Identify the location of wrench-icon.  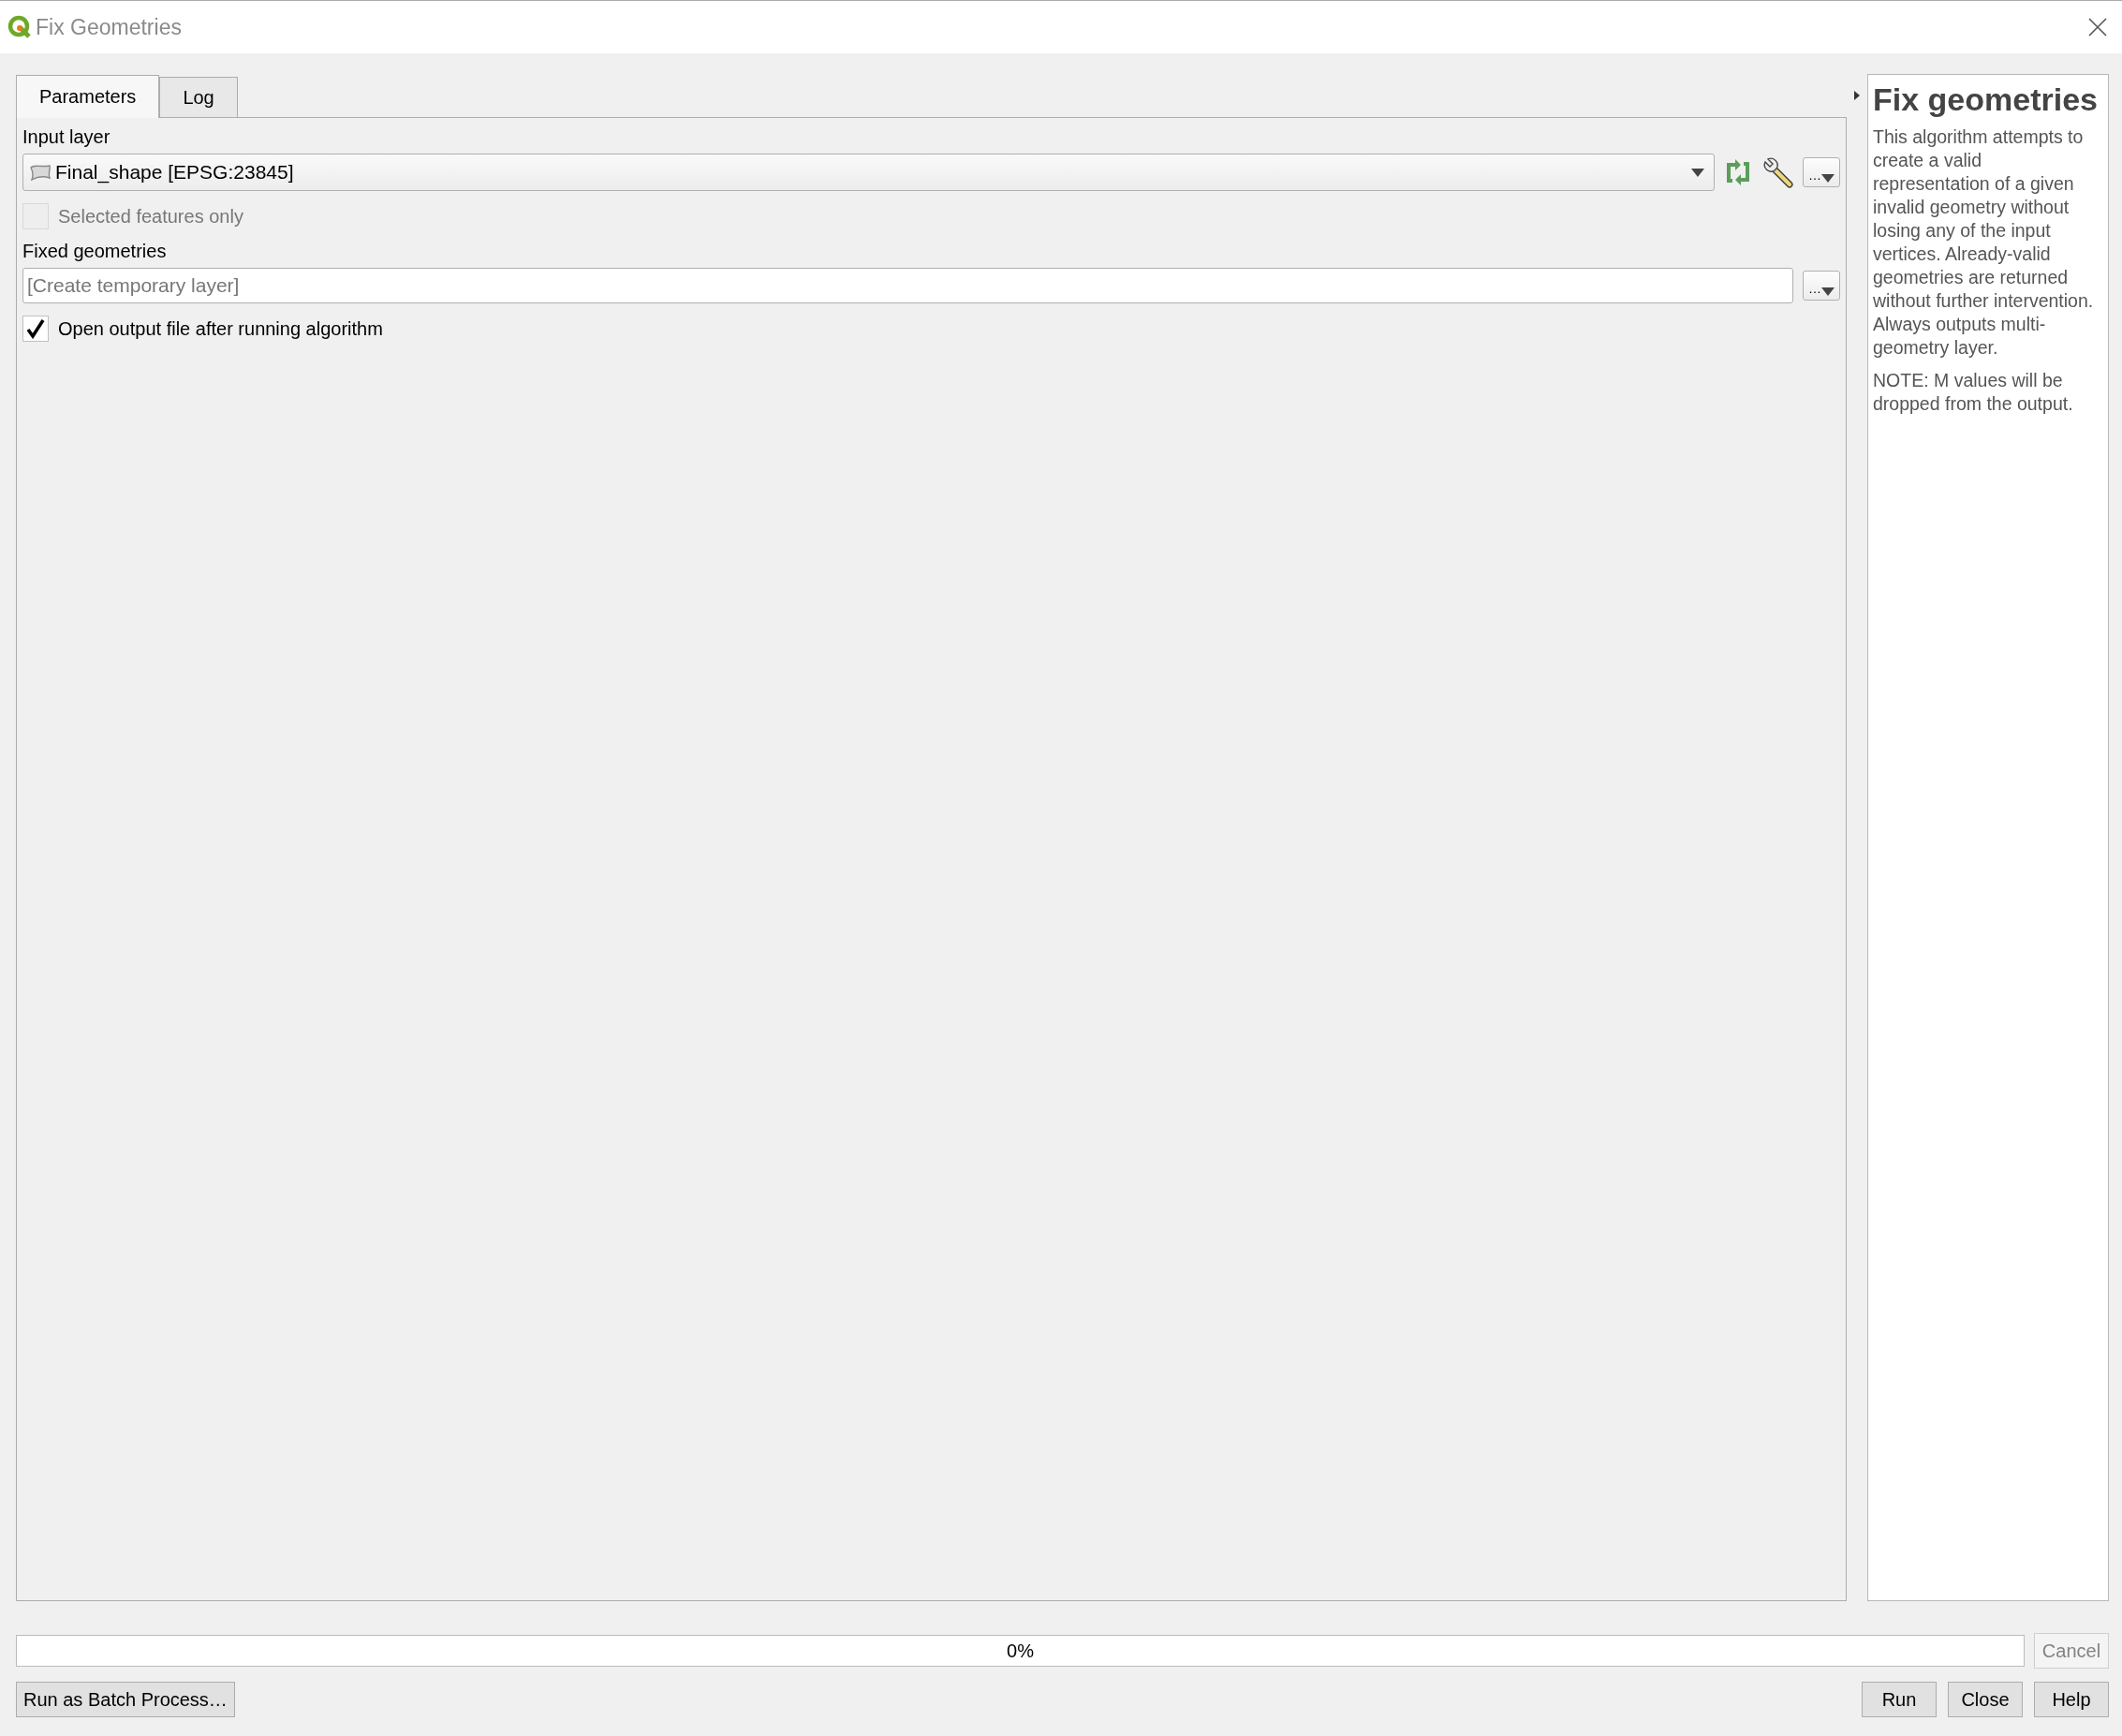
(1777, 172).